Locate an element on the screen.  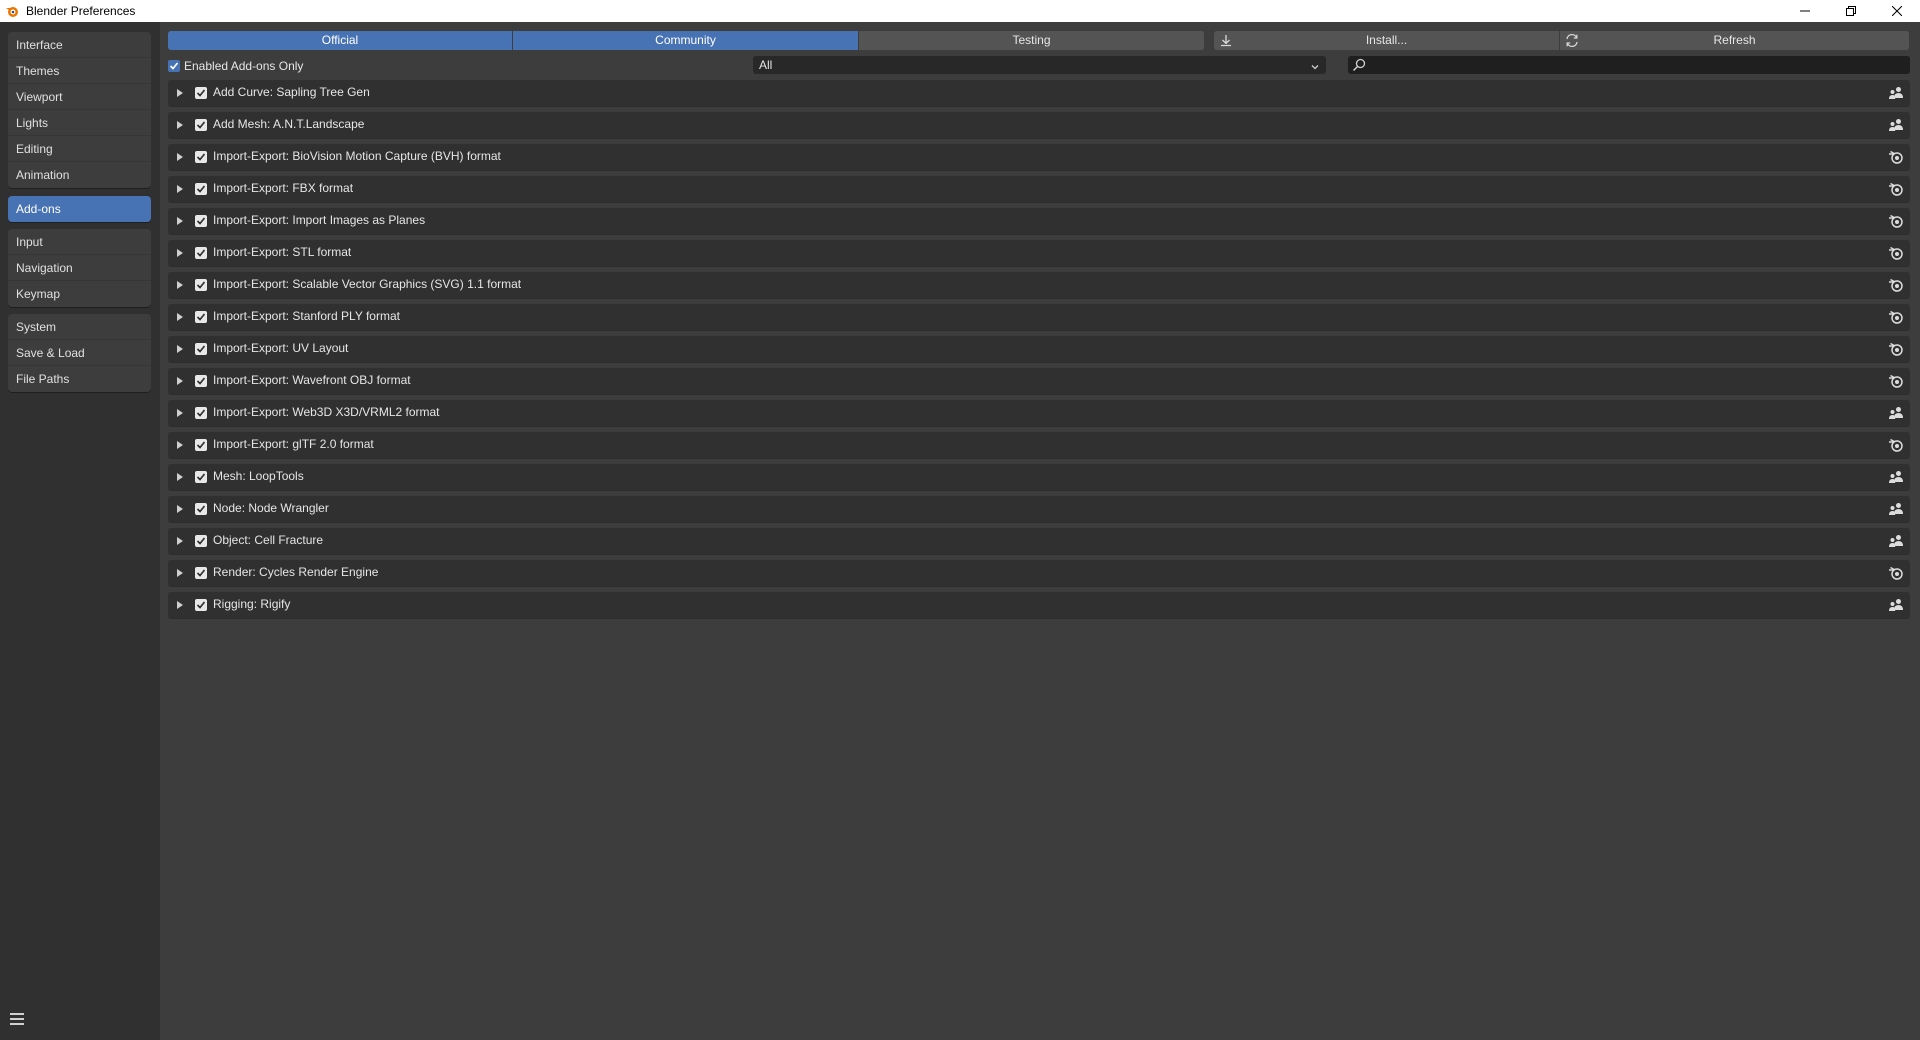
sidebar-item-save-load: Save & Load is located at coordinates (79, 353).